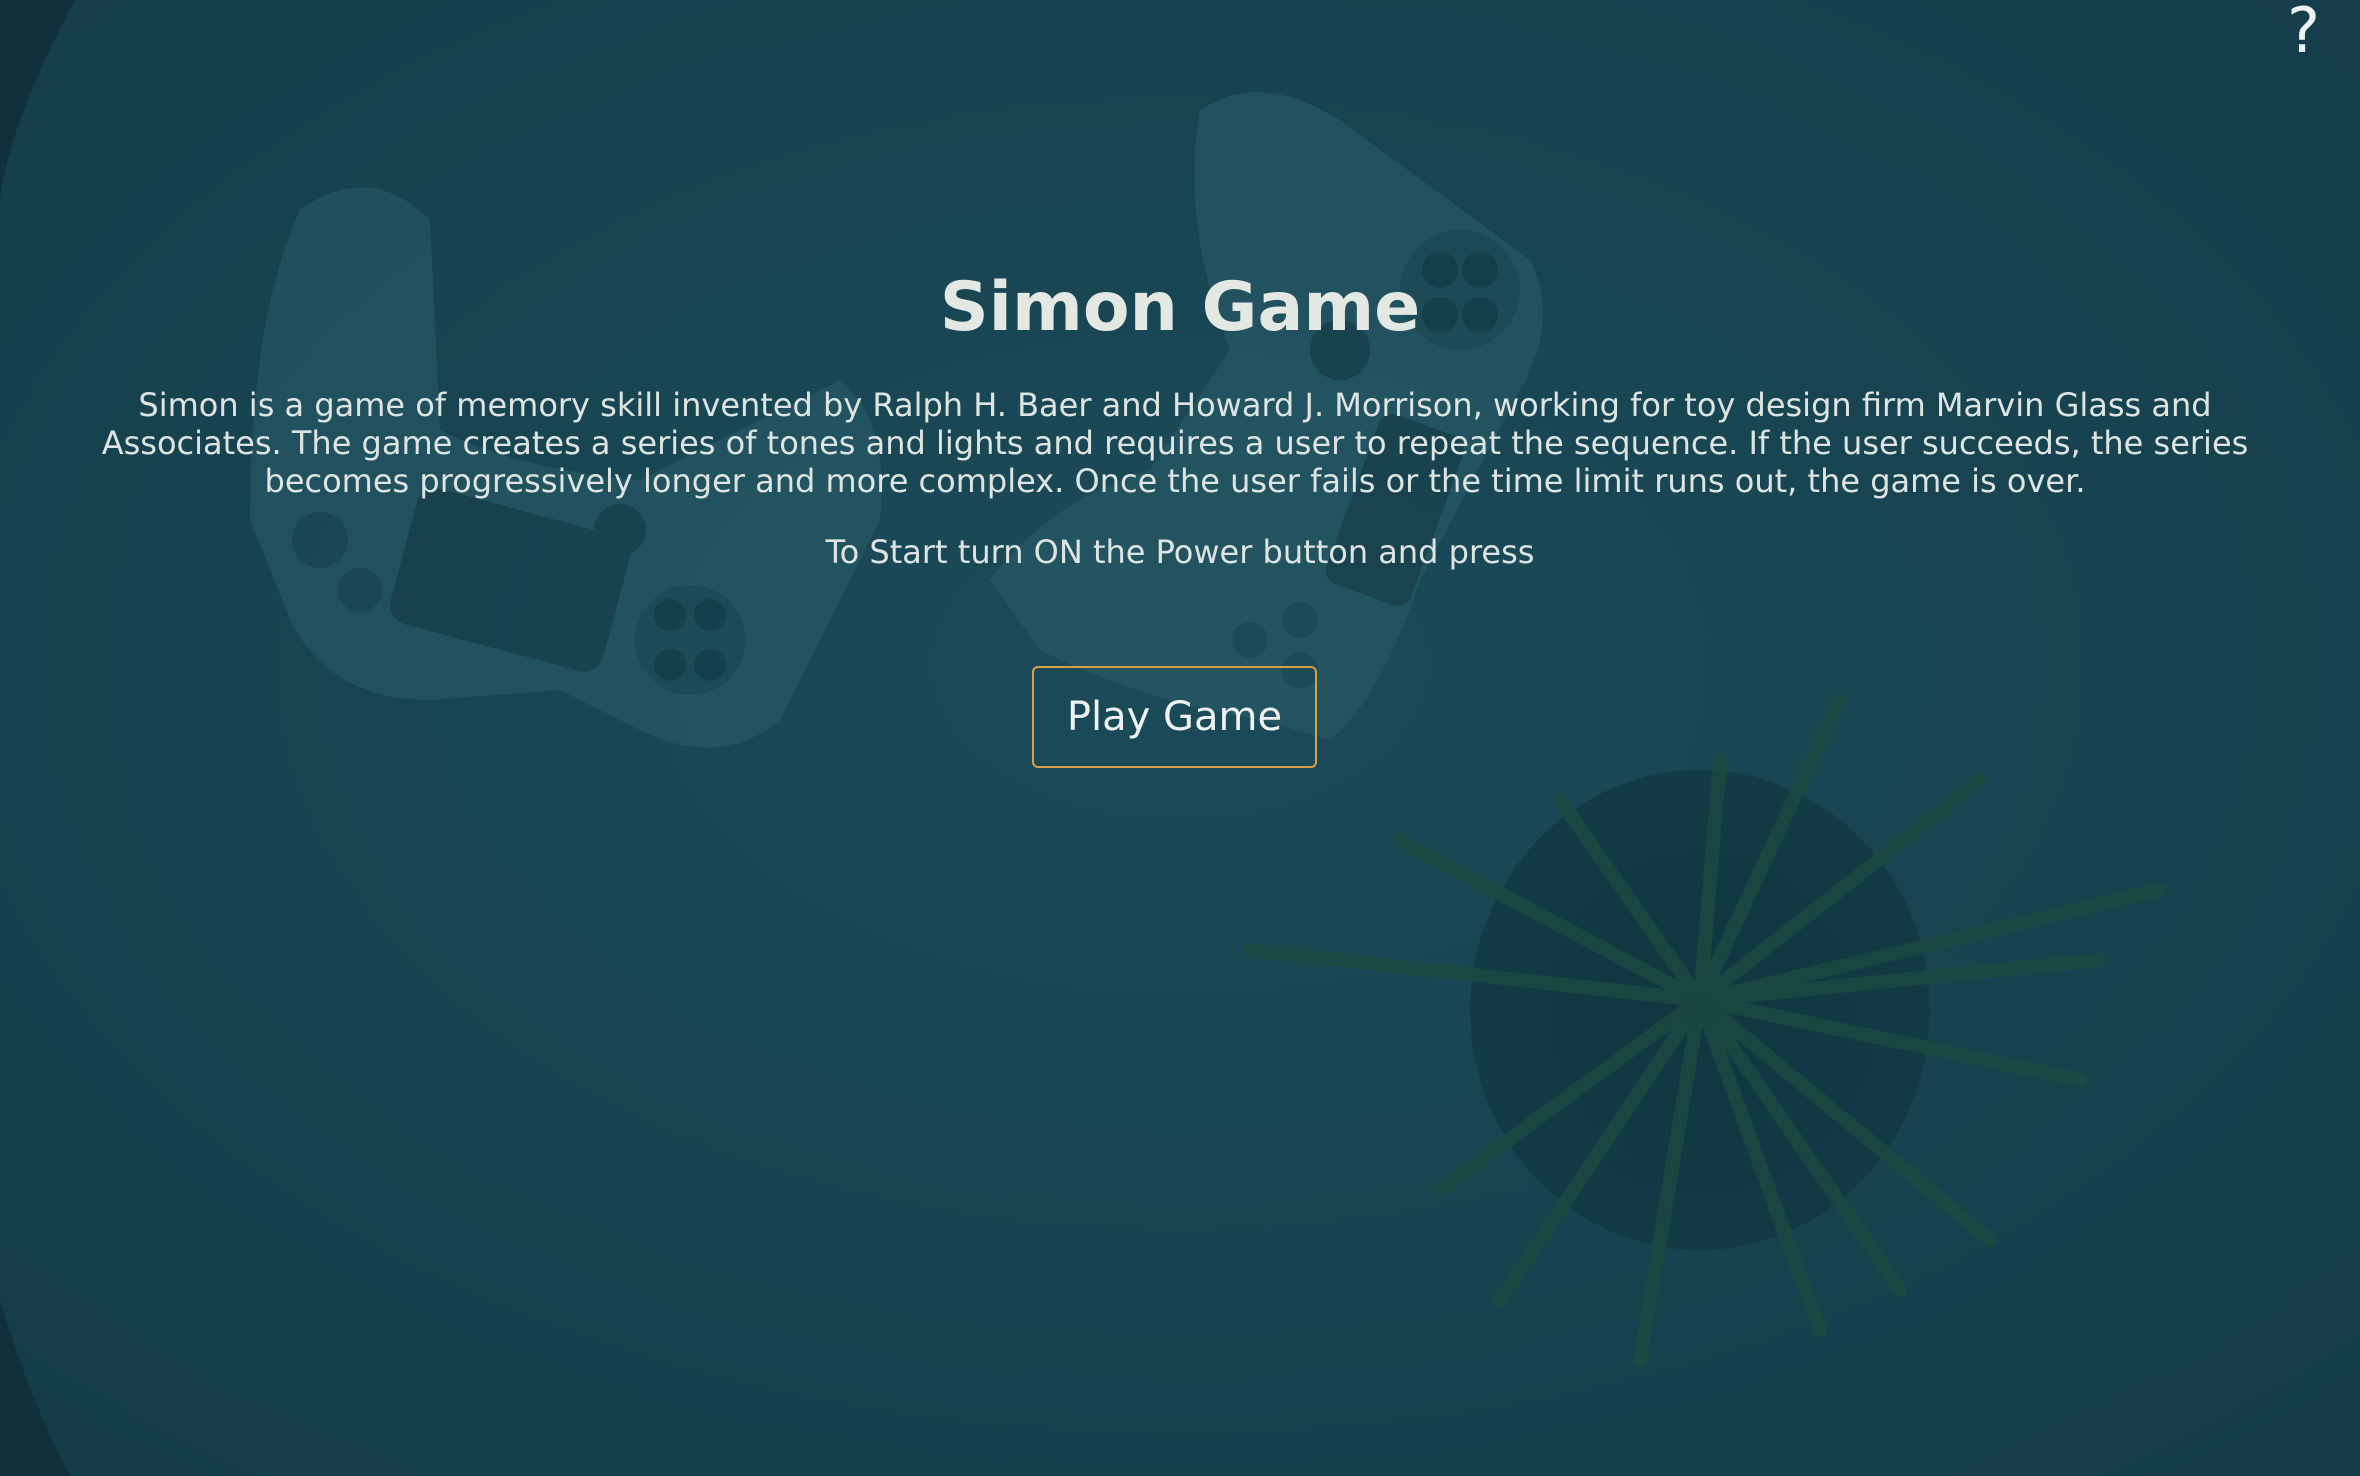 This screenshot has height=1476, width=2360. Describe the element at coordinates (1174, 717) in the screenshot. I see `play-game-button: Play Game` at that location.